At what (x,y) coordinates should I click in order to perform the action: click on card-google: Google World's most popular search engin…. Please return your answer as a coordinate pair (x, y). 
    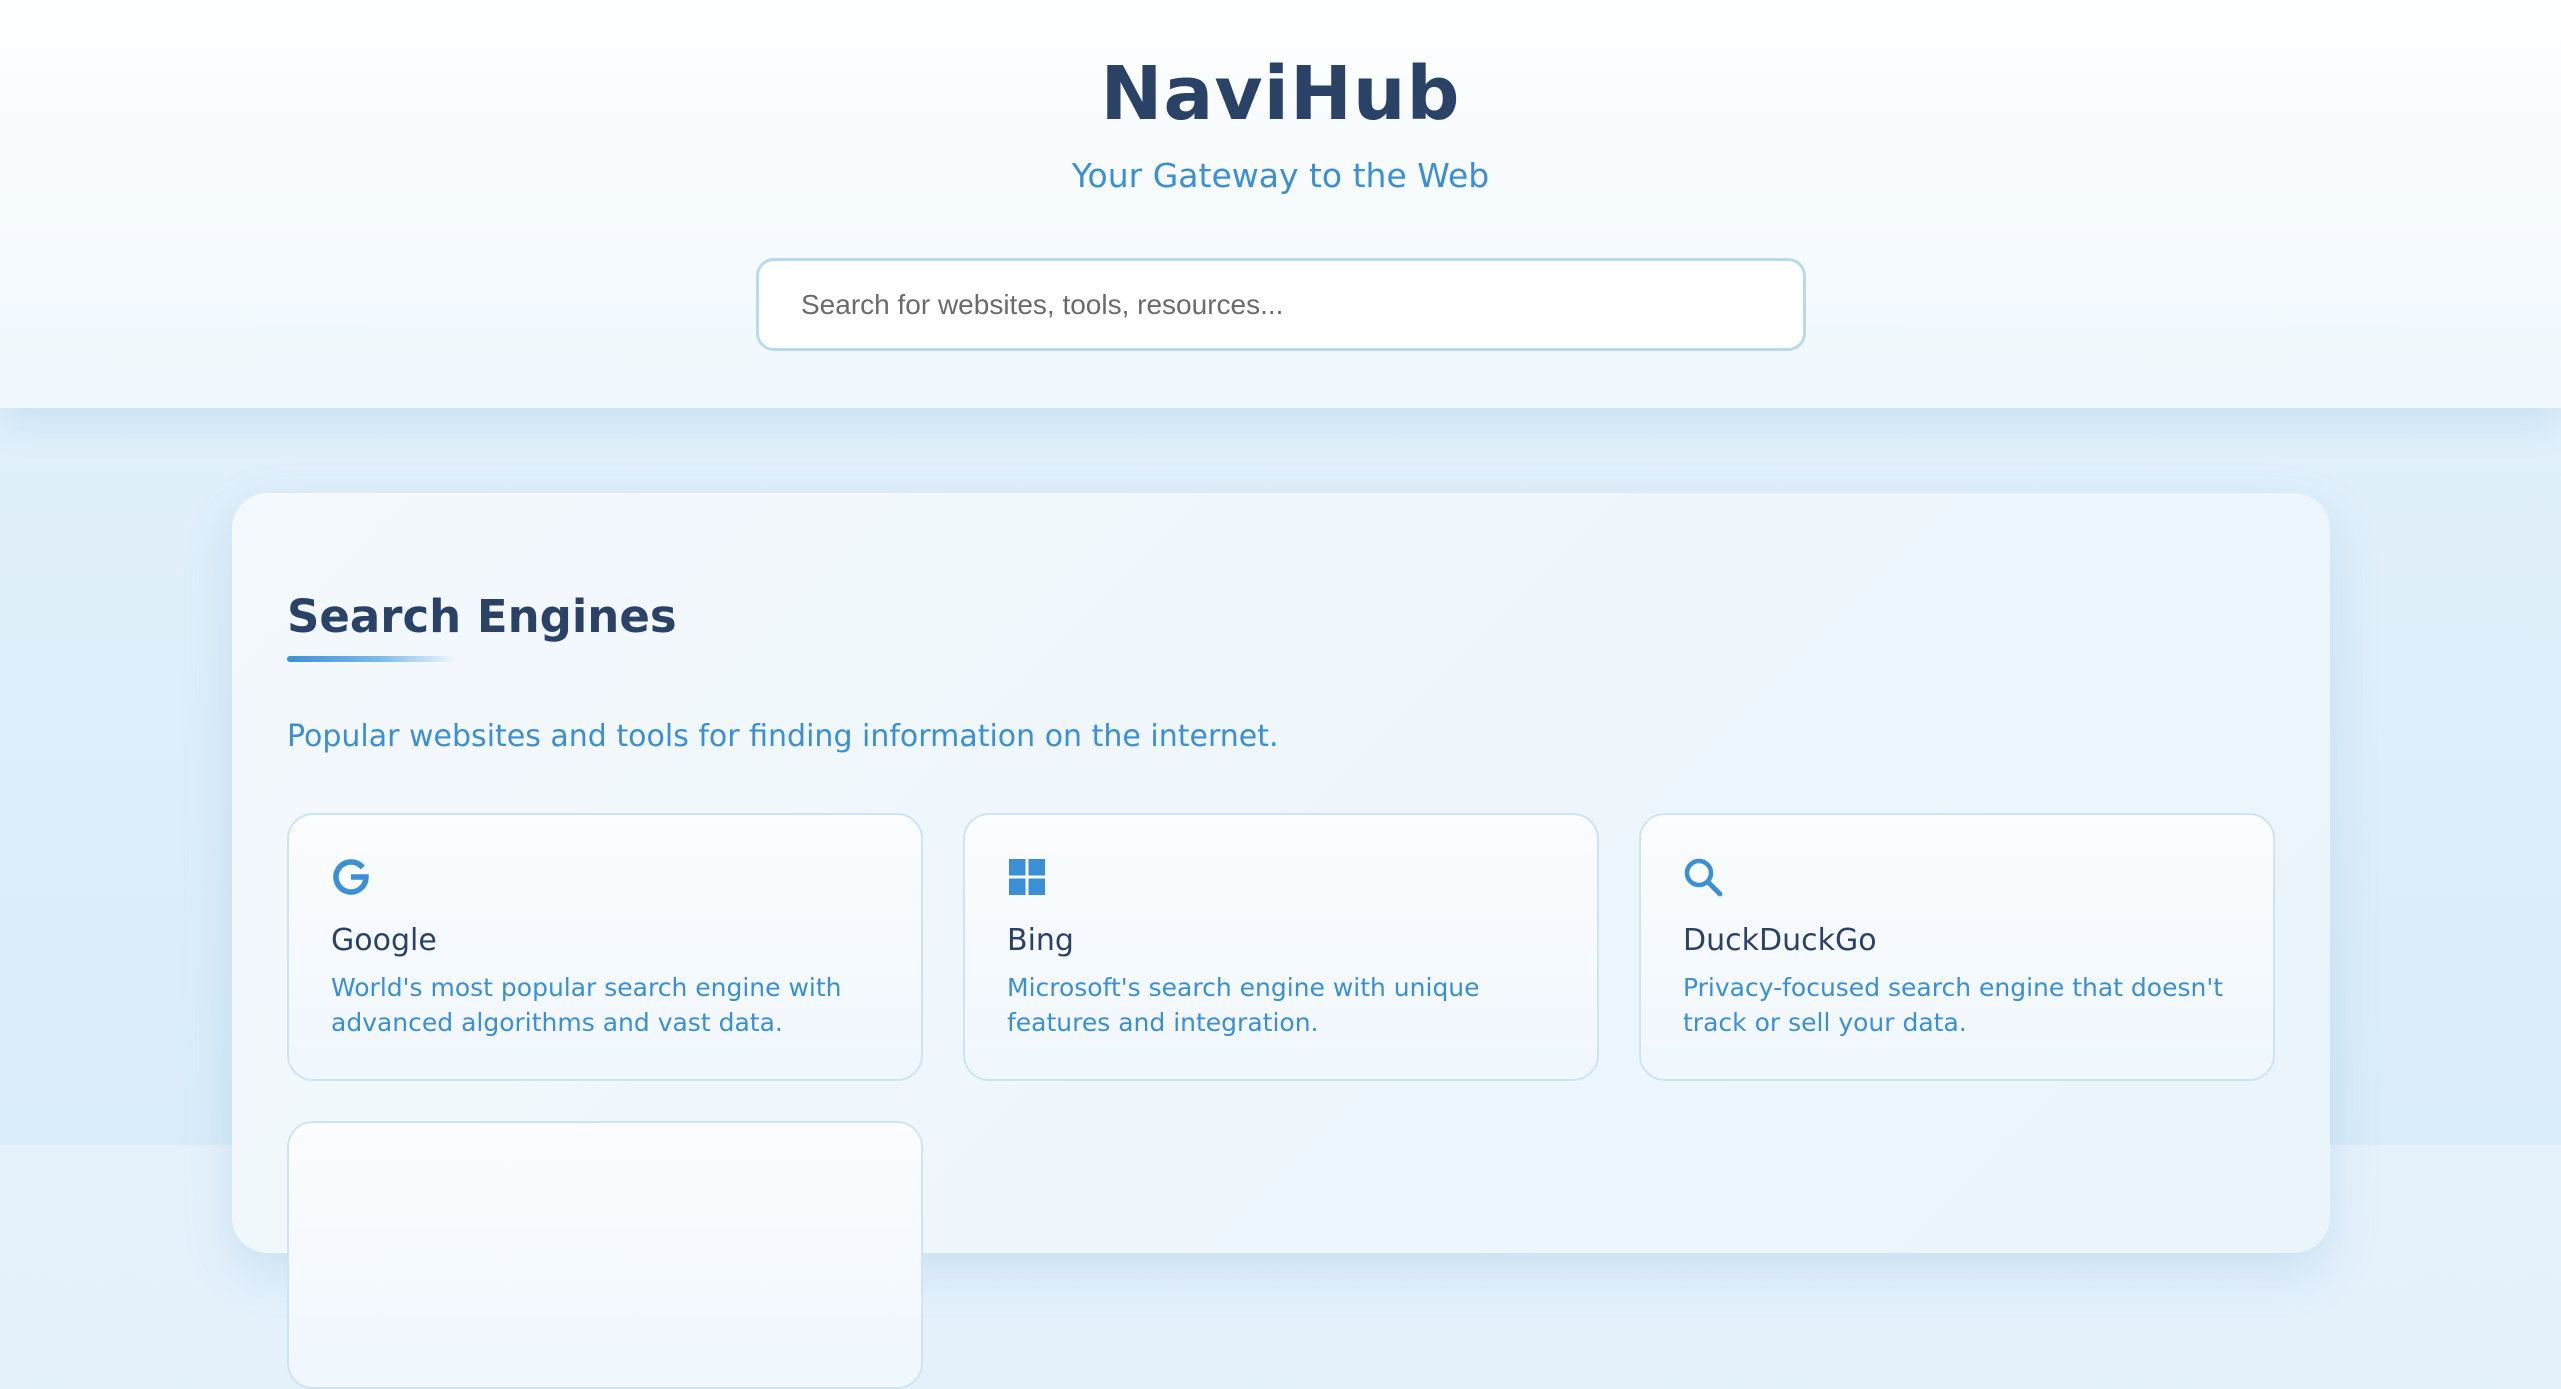
    Looking at the image, I should click on (605, 947).